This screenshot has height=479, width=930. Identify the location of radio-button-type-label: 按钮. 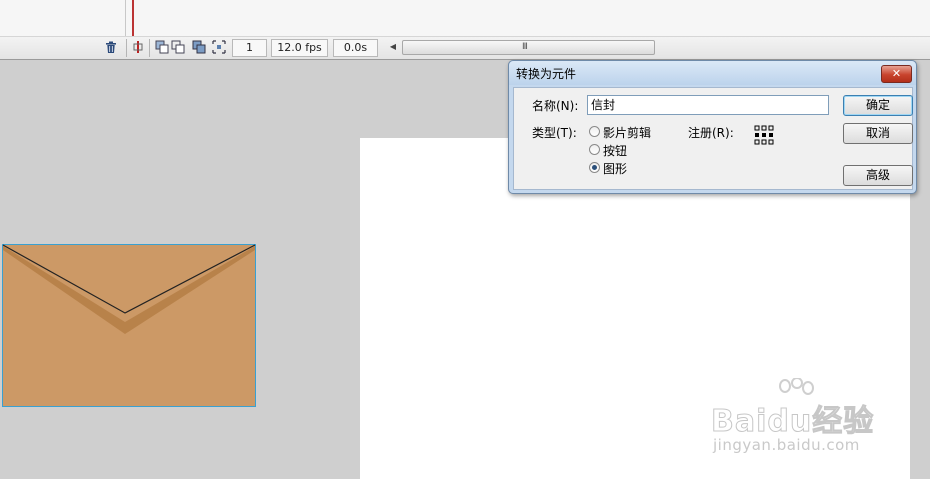
(615, 150).